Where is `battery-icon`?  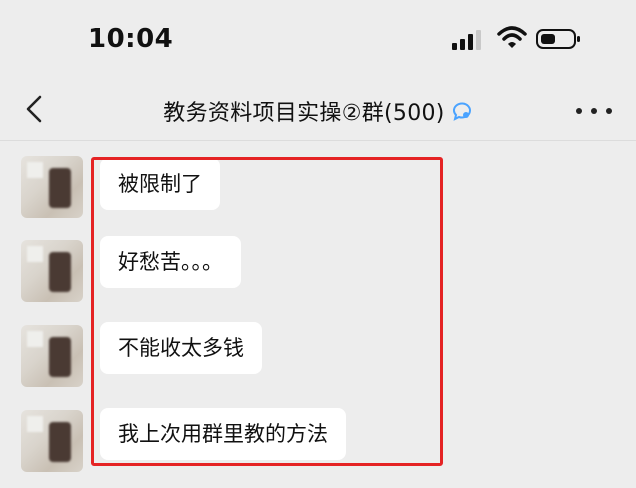 battery-icon is located at coordinates (558, 39).